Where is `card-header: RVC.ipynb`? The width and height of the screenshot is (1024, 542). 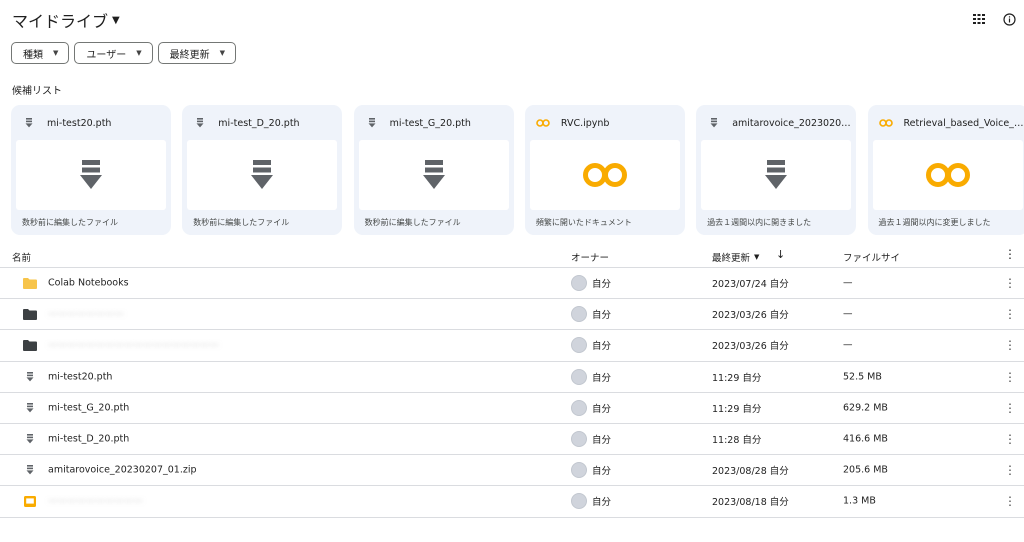 card-header: RVC.ipynb is located at coordinates (605, 123).